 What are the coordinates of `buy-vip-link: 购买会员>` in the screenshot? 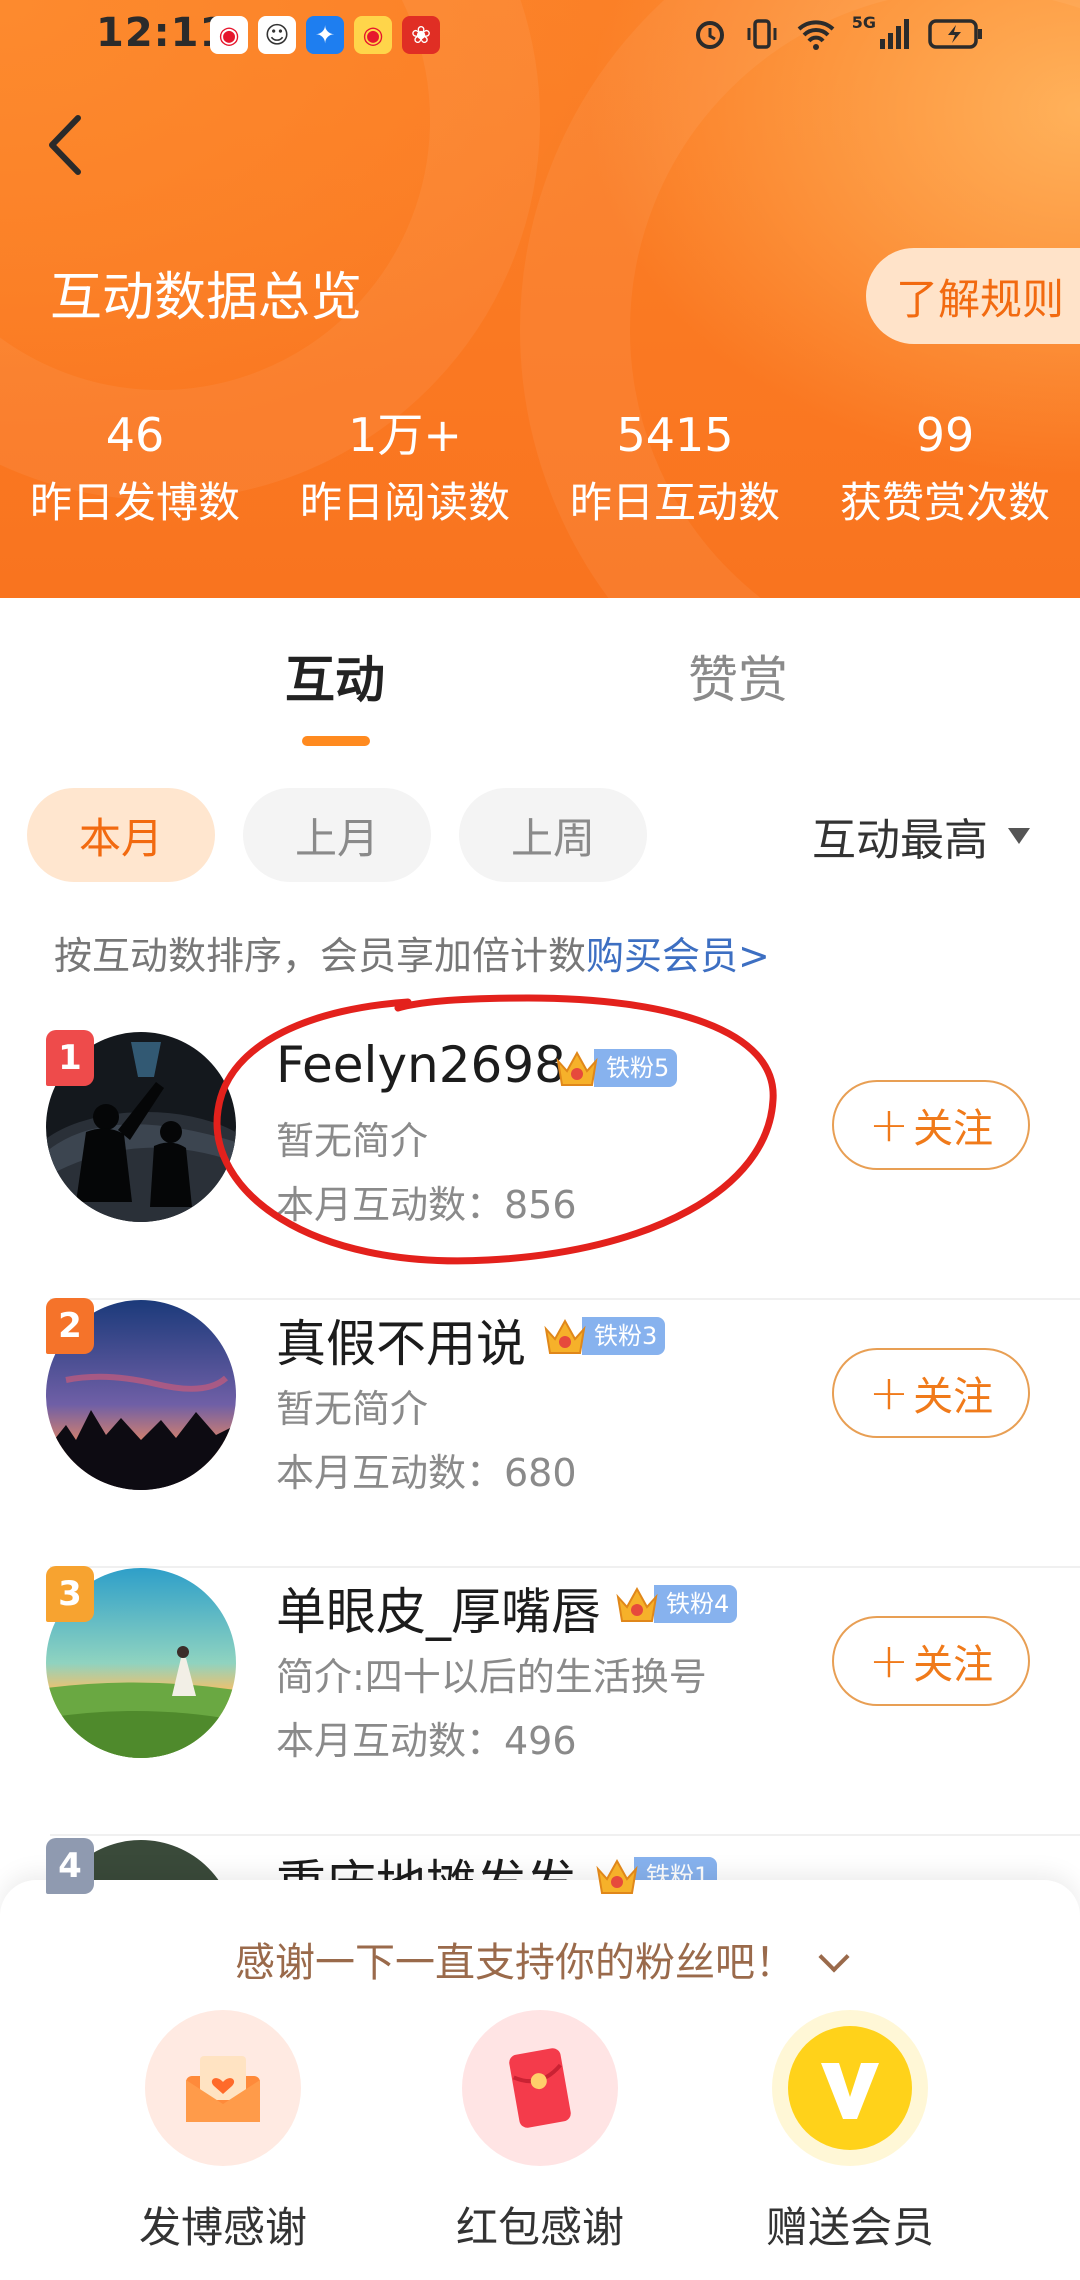 It's located at (678, 956).